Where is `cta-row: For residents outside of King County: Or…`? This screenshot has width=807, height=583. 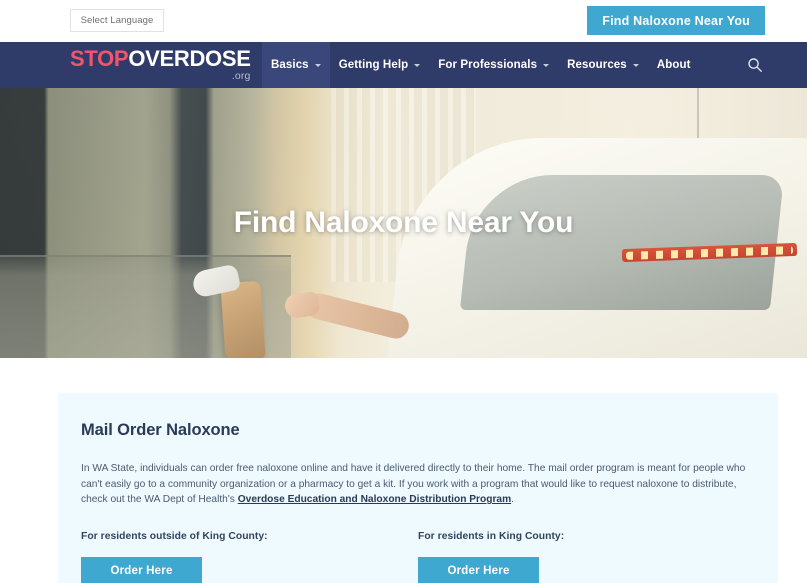
cta-row: For residents outside of King County: Or… is located at coordinates (418, 557).